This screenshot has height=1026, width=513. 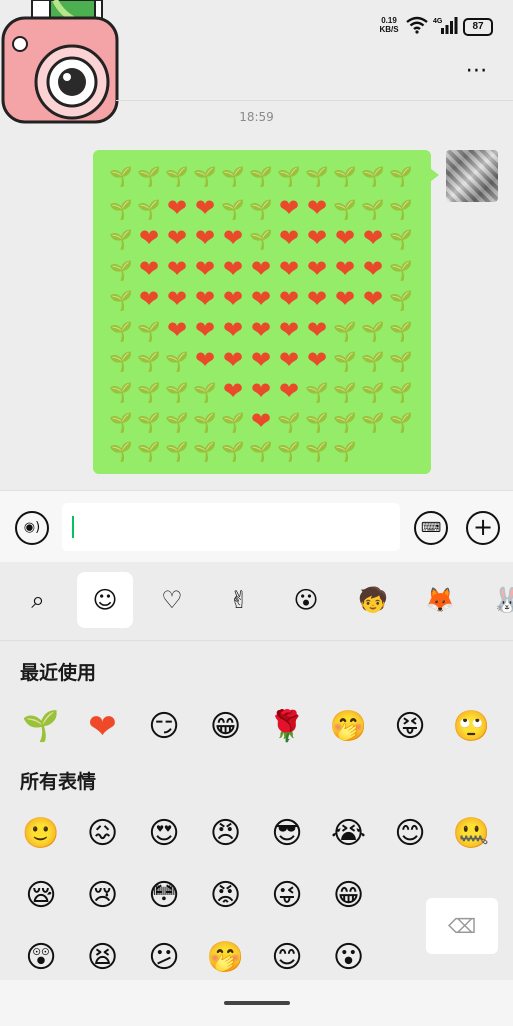 What do you see at coordinates (226, 896) in the screenshot?
I see `emoji-item: 😡` at bounding box center [226, 896].